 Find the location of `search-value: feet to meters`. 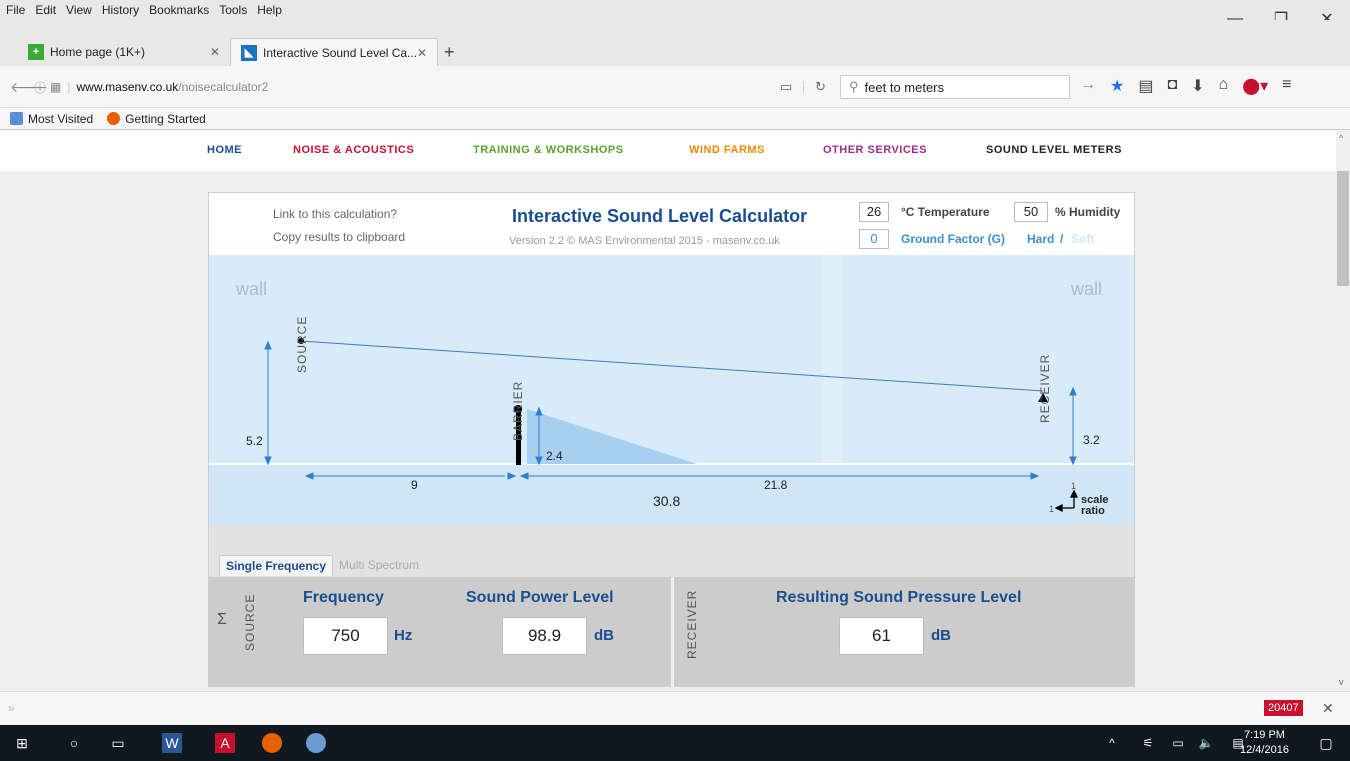

search-value: feet to meters is located at coordinates (904, 87).